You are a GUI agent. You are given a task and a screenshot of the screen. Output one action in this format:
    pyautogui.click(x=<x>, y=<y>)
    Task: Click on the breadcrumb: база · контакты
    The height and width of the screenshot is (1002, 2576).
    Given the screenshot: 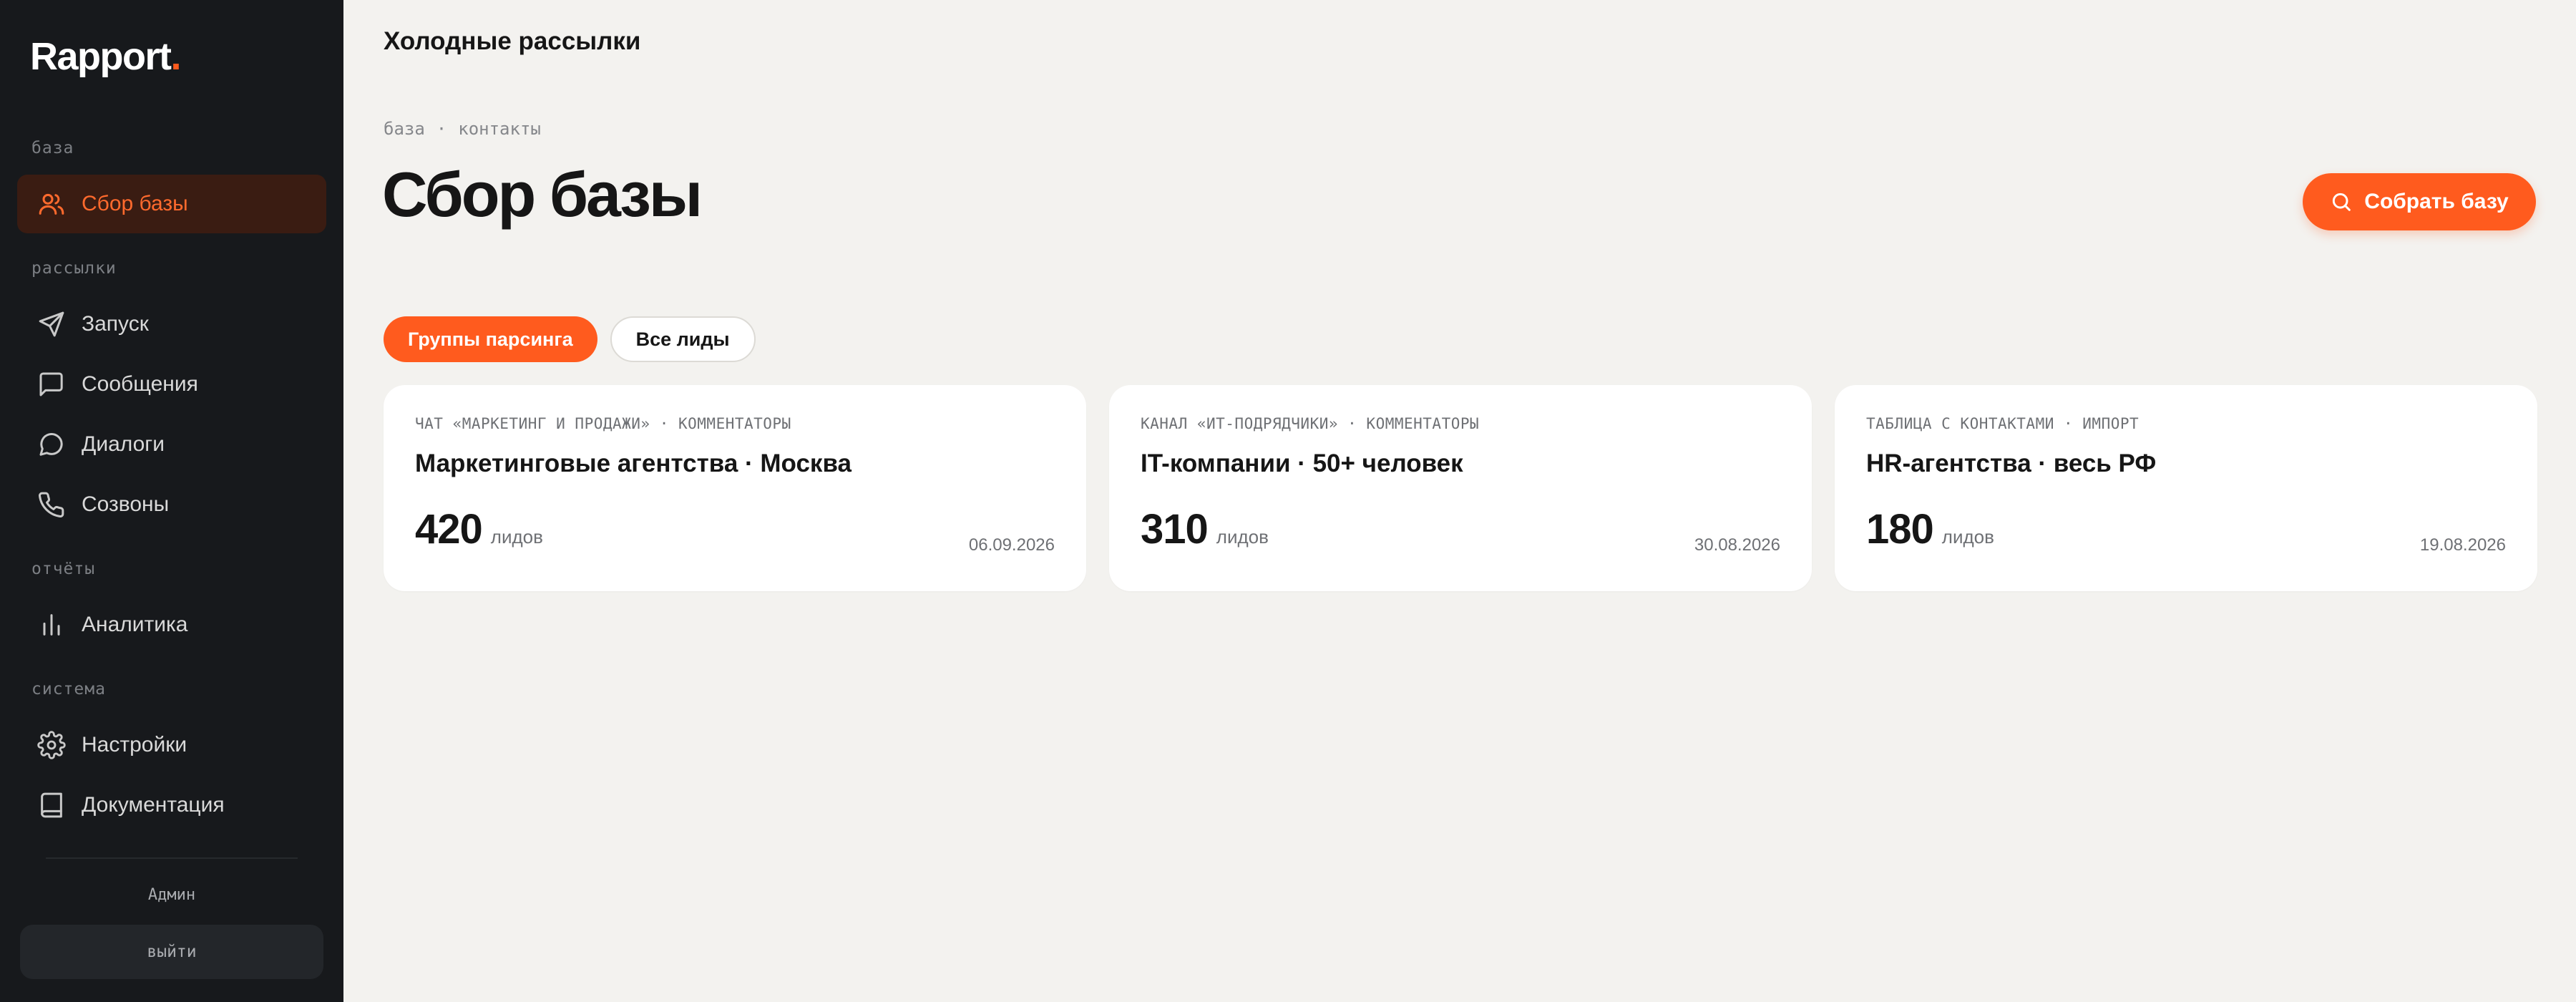 What is the action you would take?
    pyautogui.click(x=462, y=129)
    